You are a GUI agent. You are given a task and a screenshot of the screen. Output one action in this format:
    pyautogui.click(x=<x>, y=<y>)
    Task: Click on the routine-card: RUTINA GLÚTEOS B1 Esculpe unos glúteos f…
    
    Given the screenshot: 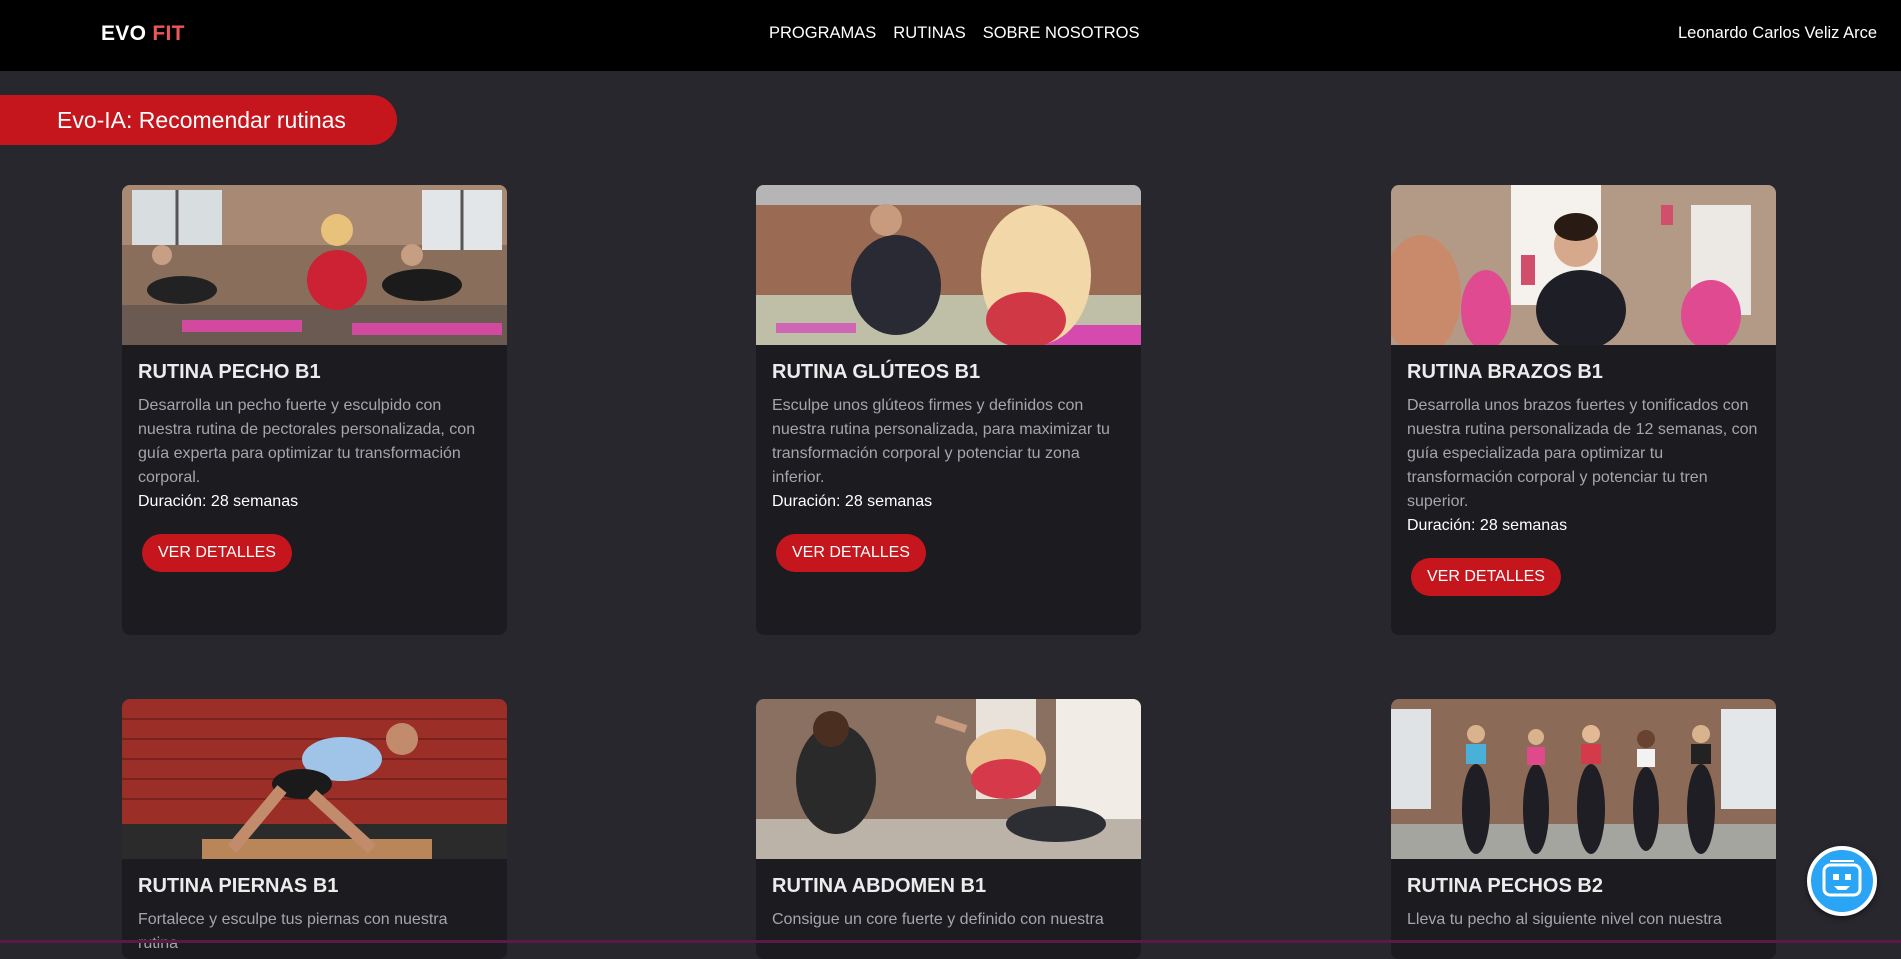 What is the action you would take?
    pyautogui.click(x=948, y=410)
    